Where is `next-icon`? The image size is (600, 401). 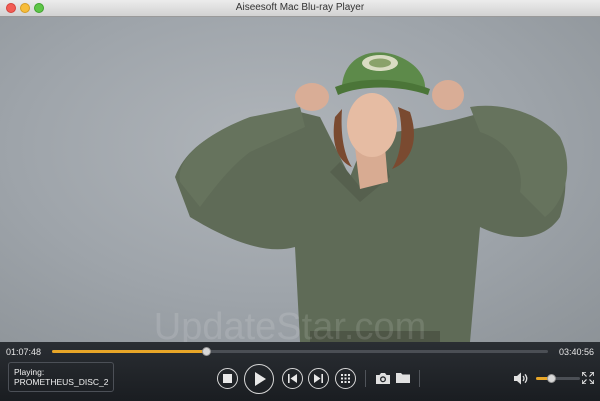 next-icon is located at coordinates (318, 378).